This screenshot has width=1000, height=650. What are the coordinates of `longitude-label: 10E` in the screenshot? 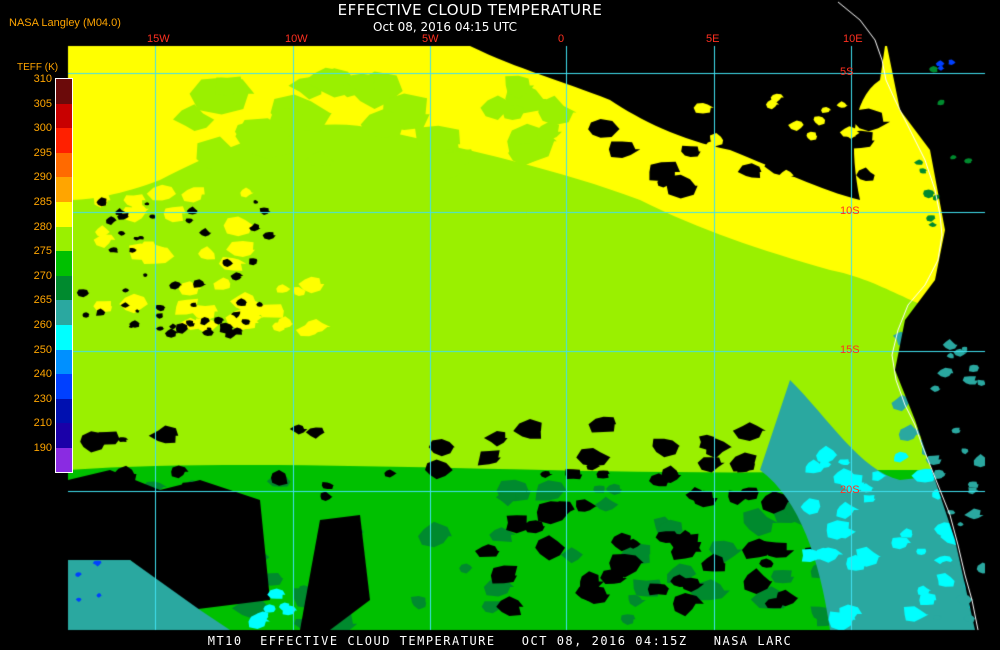 It's located at (853, 39).